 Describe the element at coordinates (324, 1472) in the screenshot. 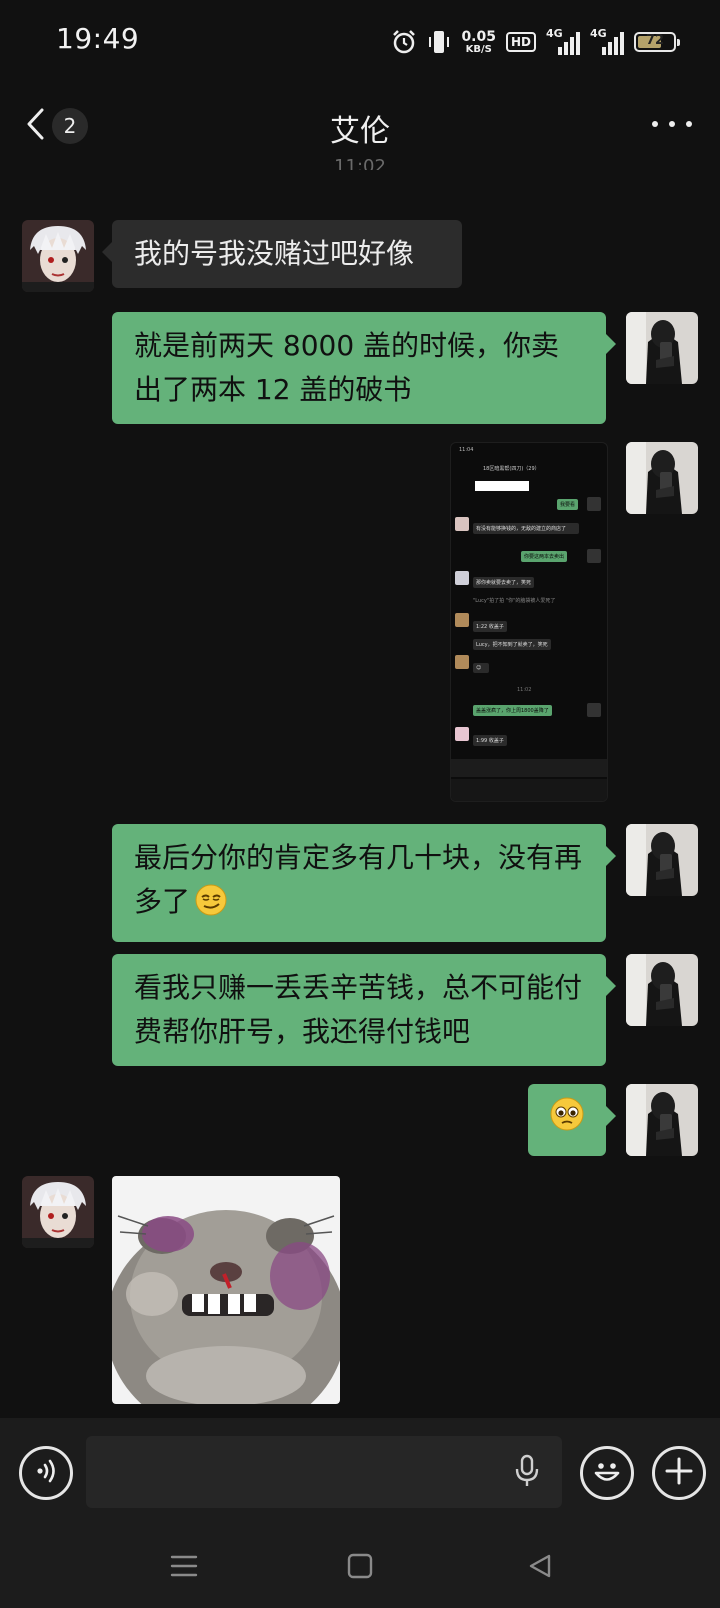

I see `message-input` at that location.